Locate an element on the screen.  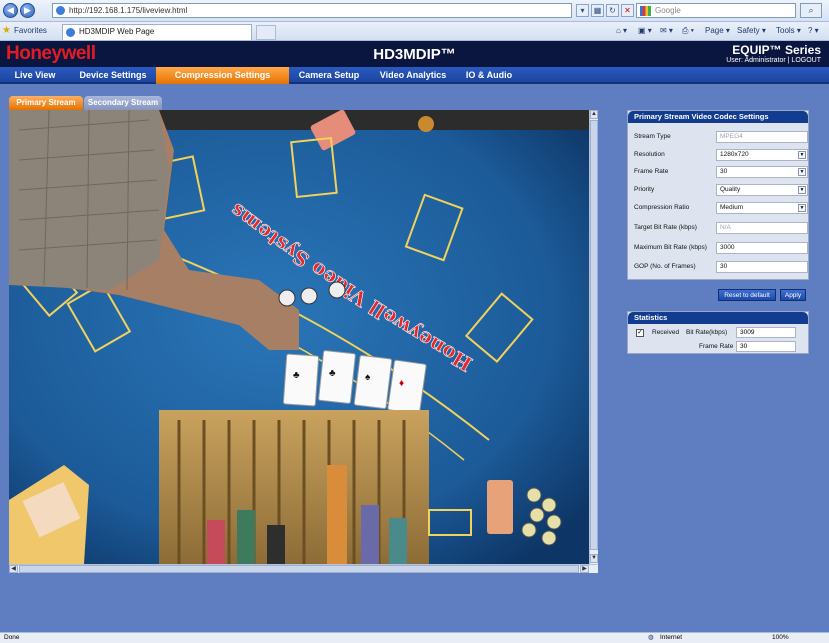
max-bitrate-row: Maximum Bit Rate (kbps) 3000 is located at coordinates (721, 248).